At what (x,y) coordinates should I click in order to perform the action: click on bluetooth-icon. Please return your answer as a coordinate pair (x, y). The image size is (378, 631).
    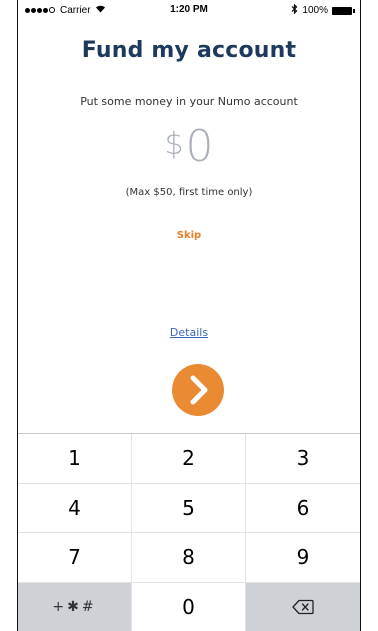
    Looking at the image, I should click on (294, 10).